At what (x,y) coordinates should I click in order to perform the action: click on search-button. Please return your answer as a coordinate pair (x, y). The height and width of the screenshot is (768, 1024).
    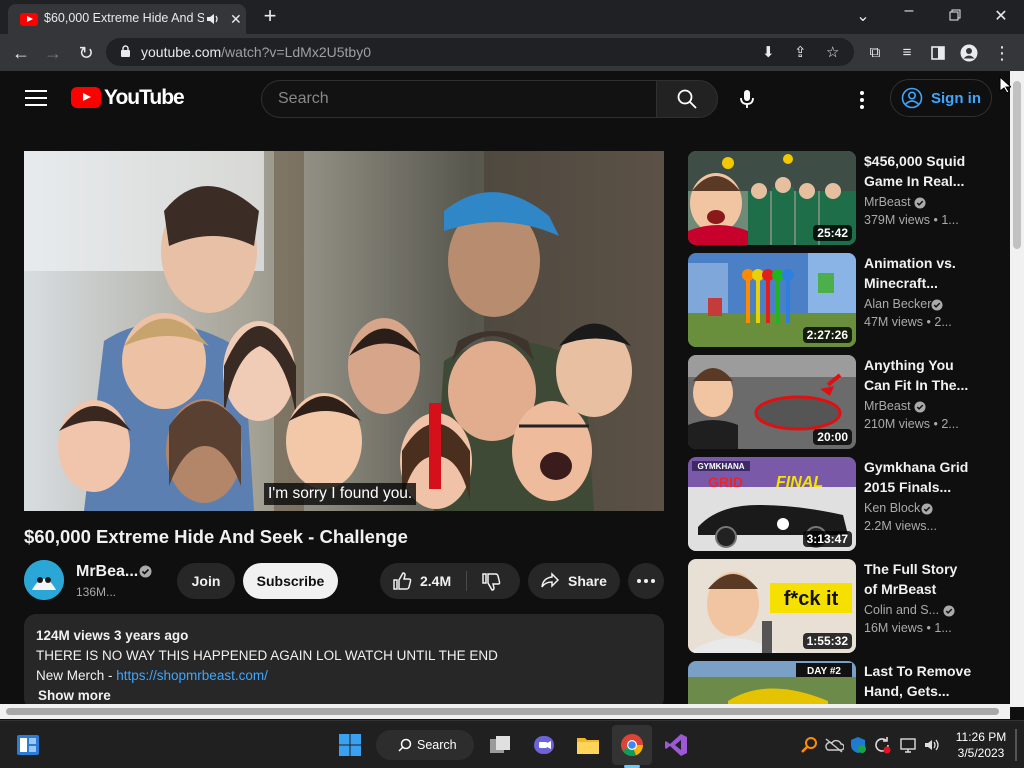
    Looking at the image, I should click on (687, 99).